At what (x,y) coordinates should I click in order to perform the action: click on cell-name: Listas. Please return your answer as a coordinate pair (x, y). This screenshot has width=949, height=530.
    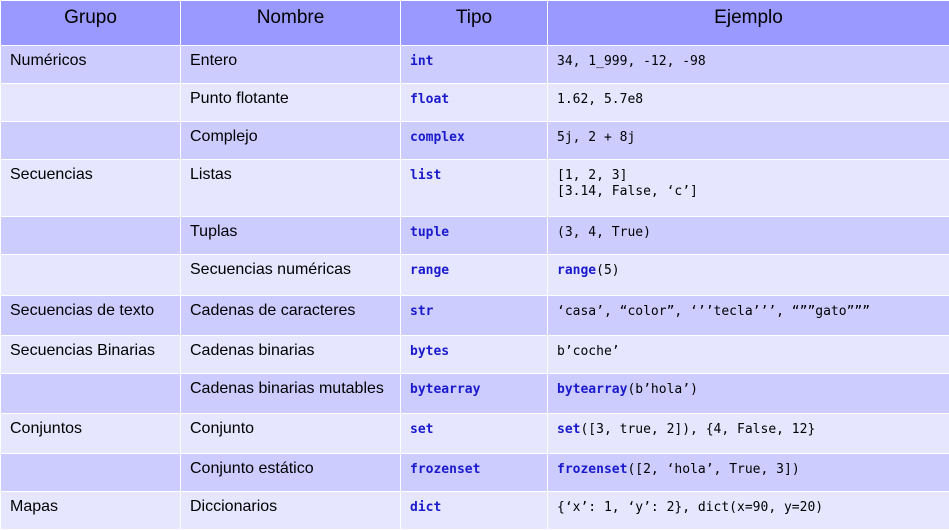
    Looking at the image, I should click on (291, 188).